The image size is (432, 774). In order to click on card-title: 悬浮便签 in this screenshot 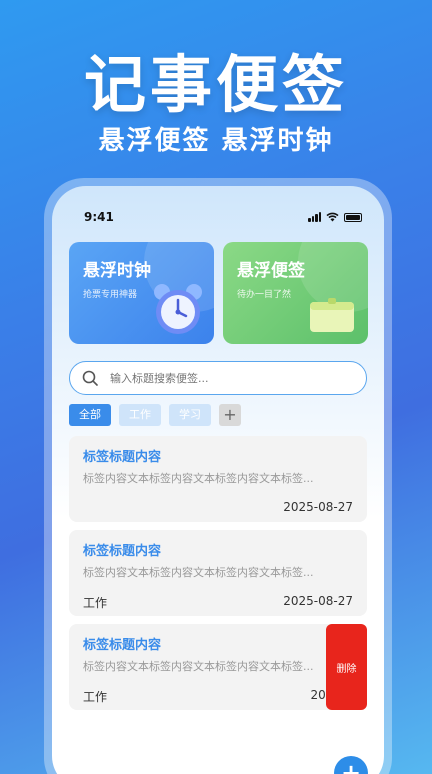, I will do `click(271, 271)`.